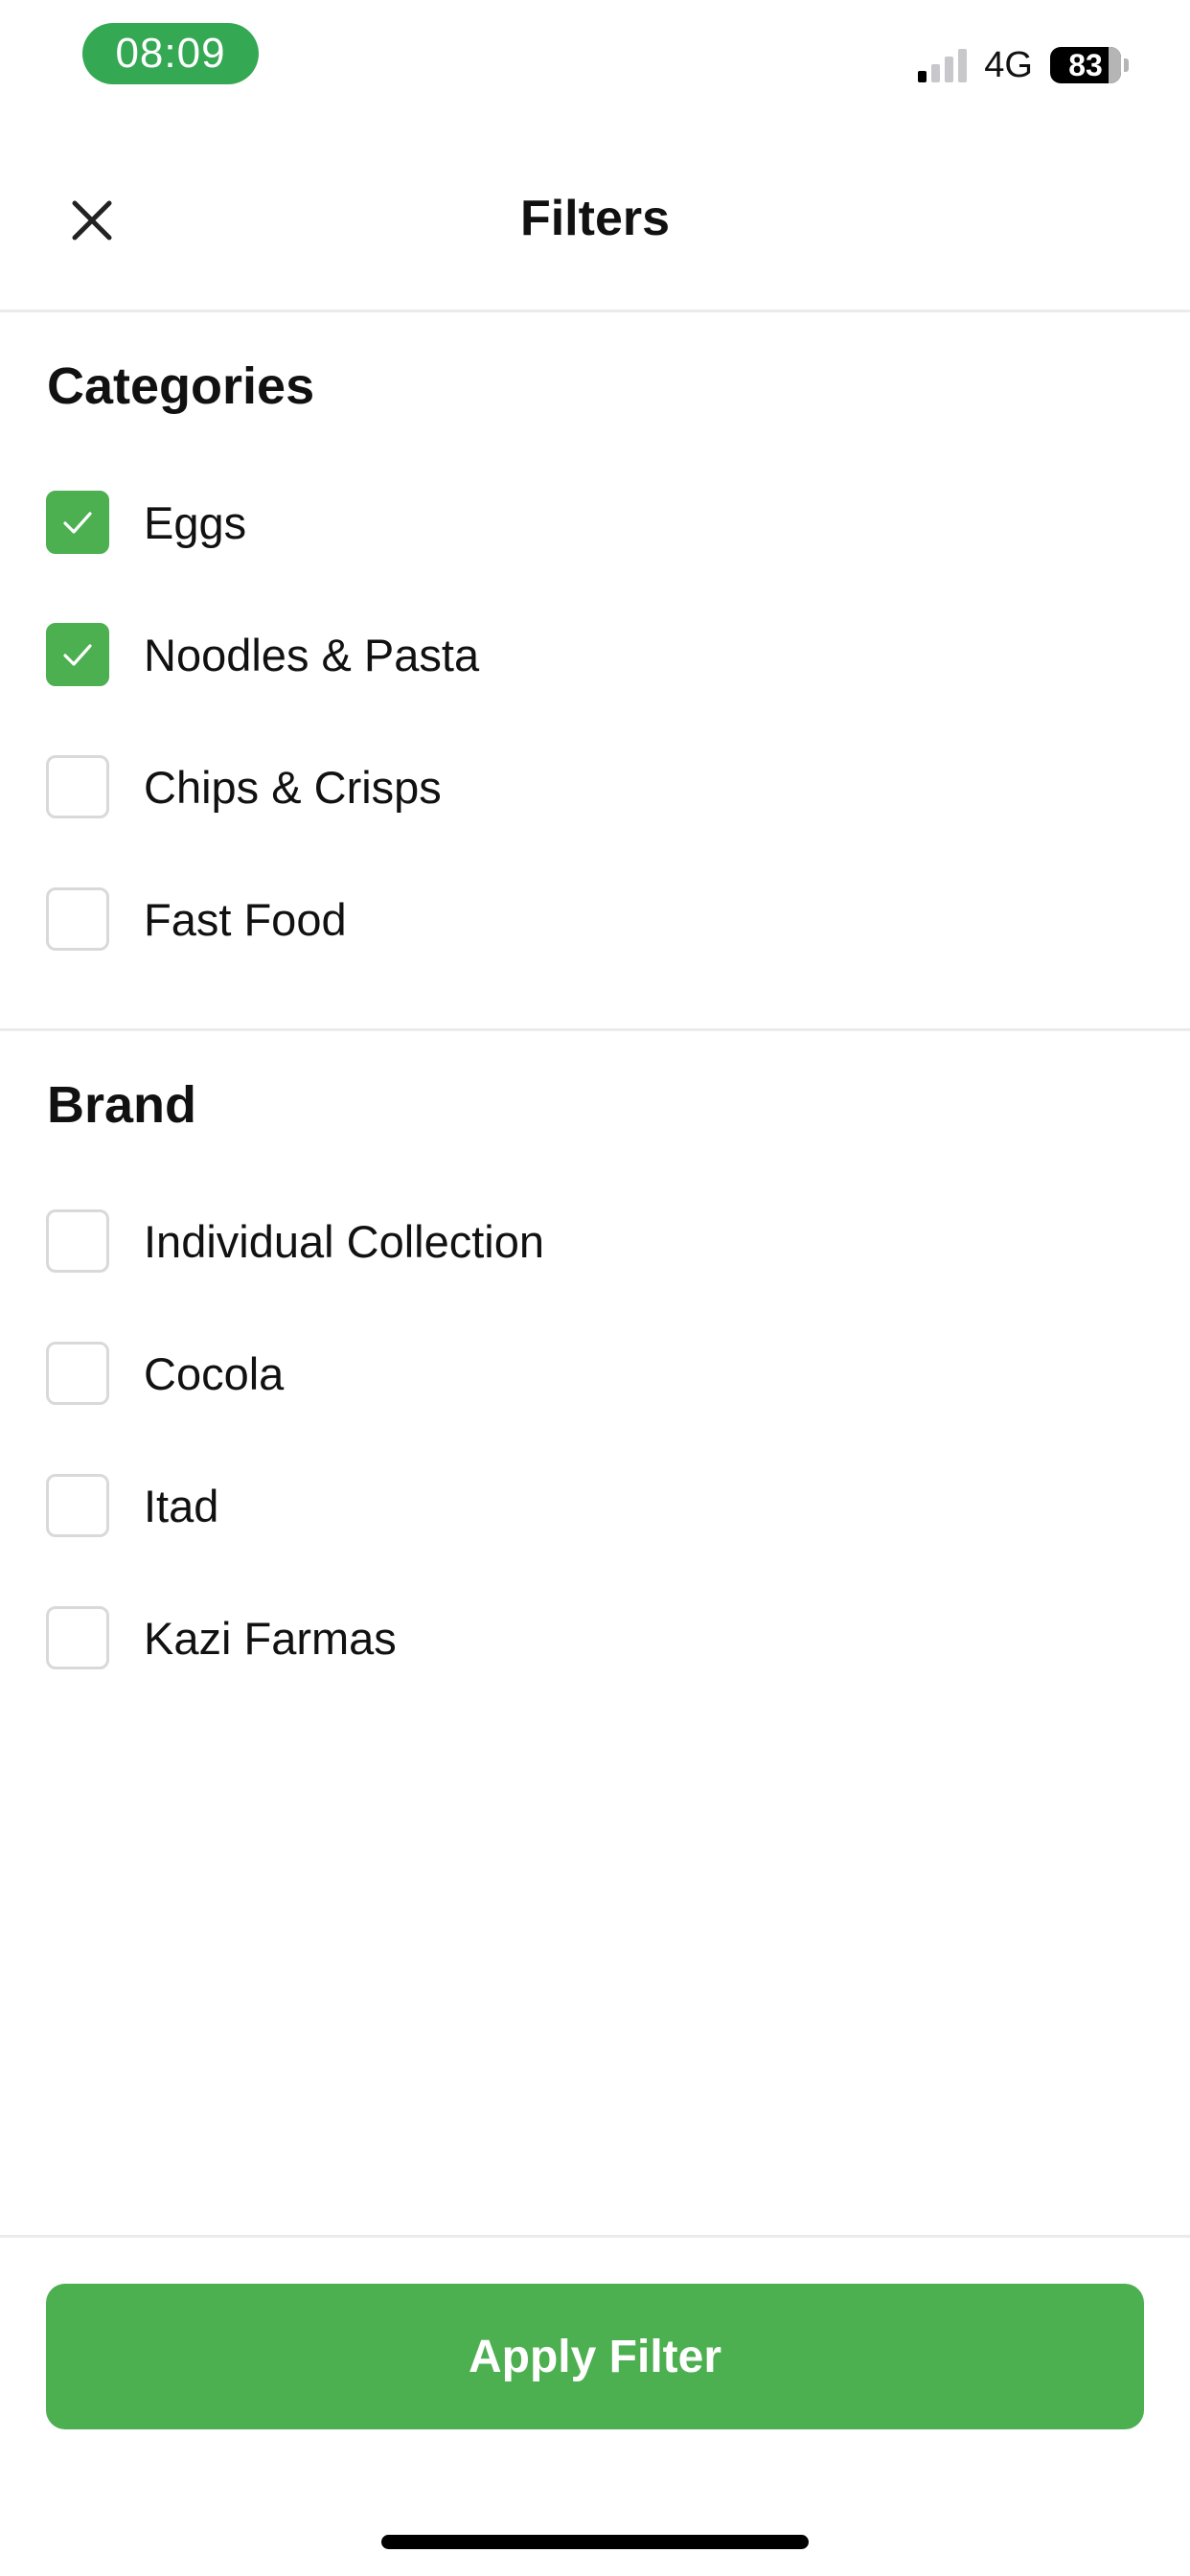 The height and width of the screenshot is (2576, 1190). What do you see at coordinates (595, 1029) in the screenshot?
I see `section-divider` at bounding box center [595, 1029].